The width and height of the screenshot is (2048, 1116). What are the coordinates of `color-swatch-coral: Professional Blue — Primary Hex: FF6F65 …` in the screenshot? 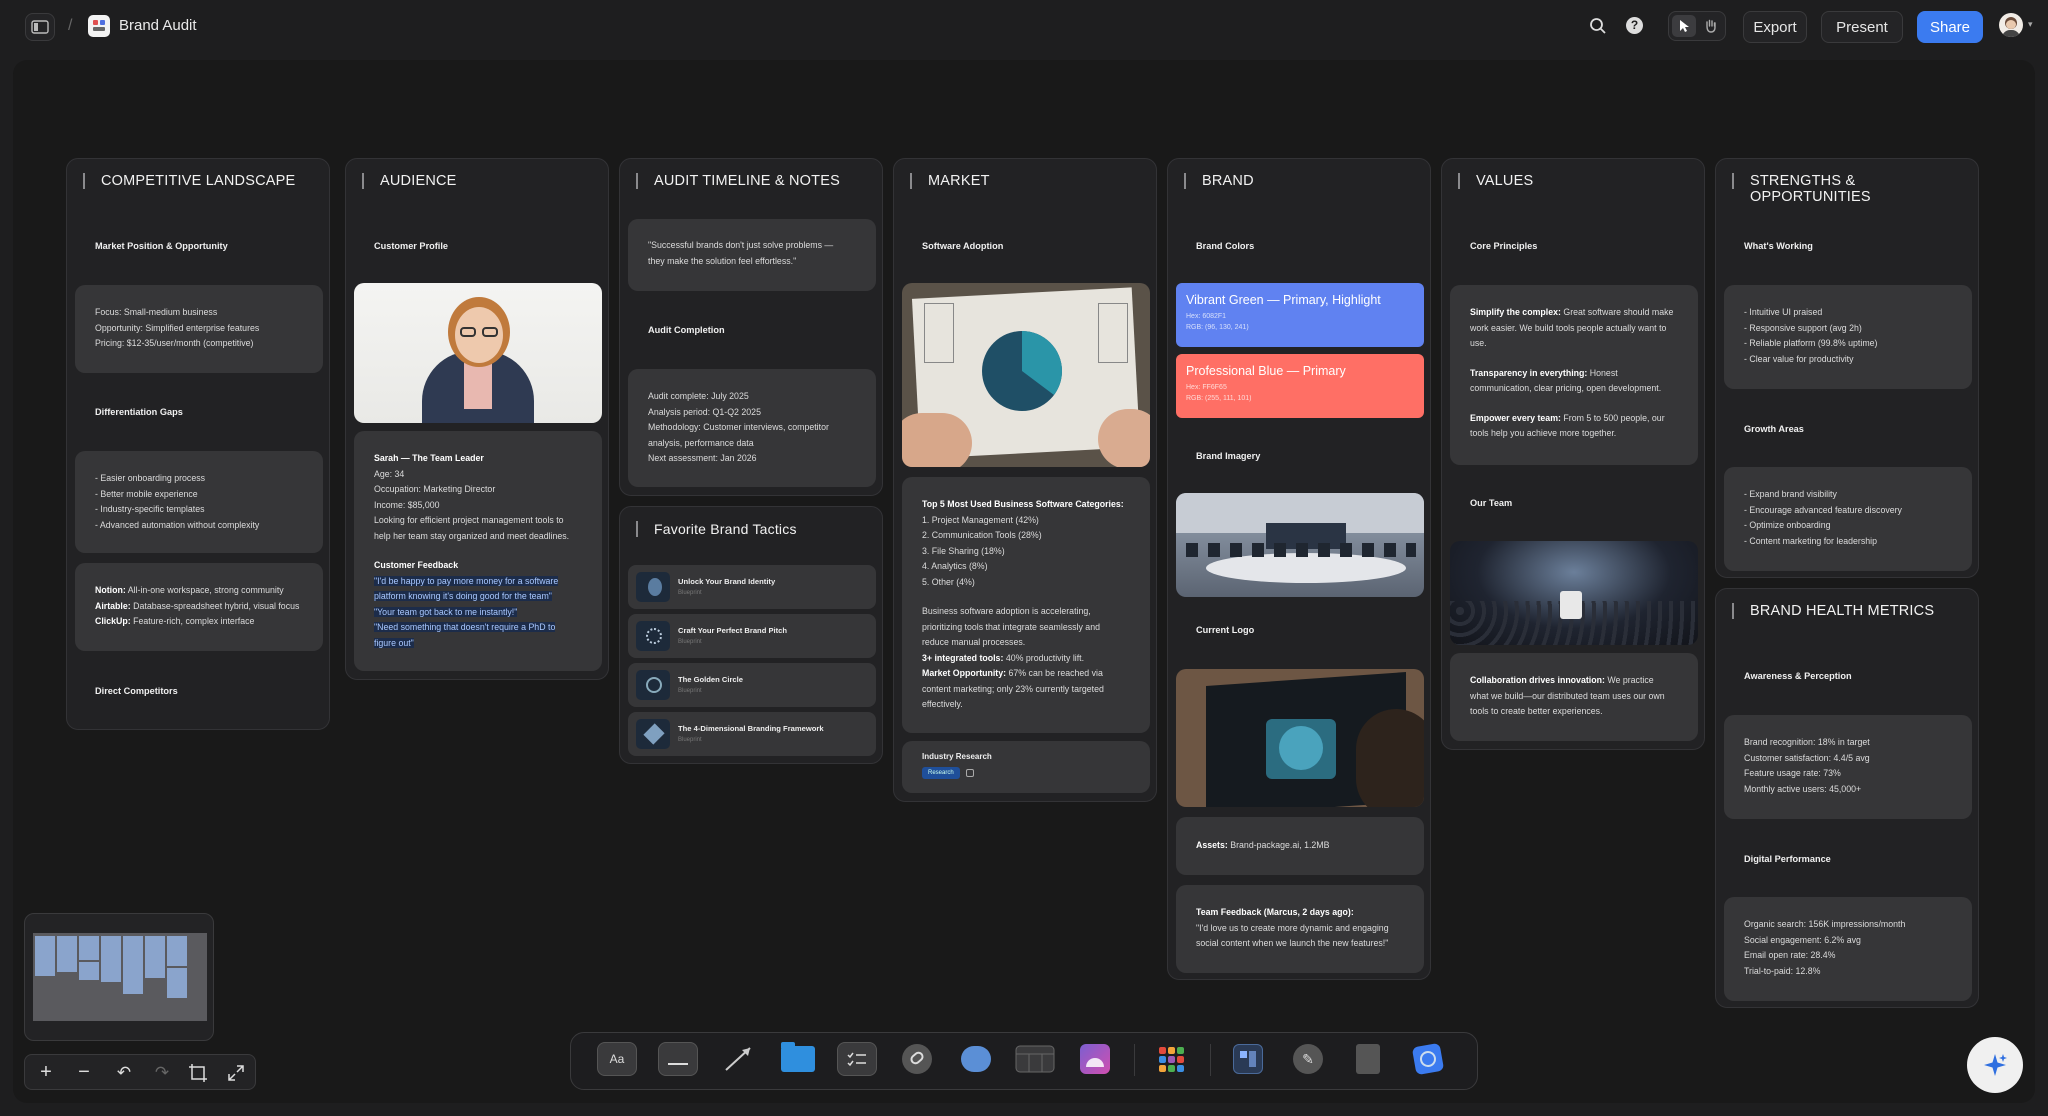 It's located at (1300, 386).